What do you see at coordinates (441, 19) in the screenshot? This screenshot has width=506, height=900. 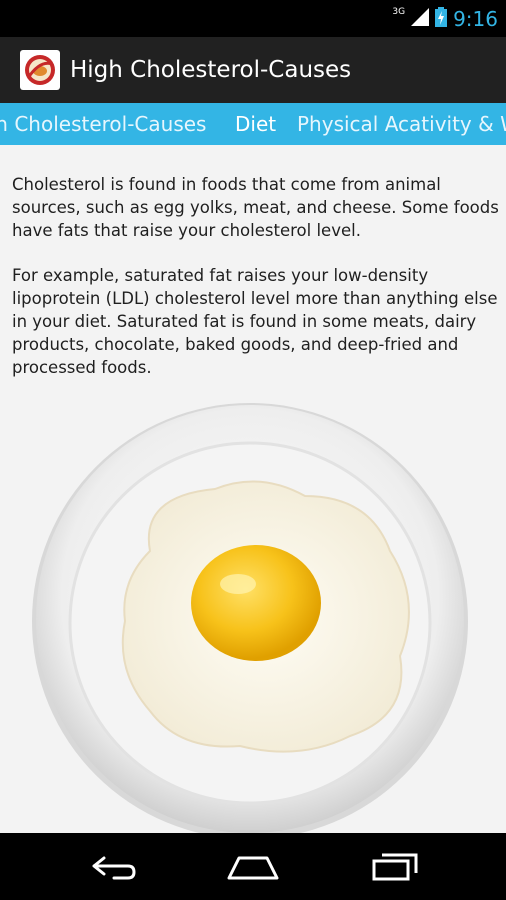 I see `battery-icon` at bounding box center [441, 19].